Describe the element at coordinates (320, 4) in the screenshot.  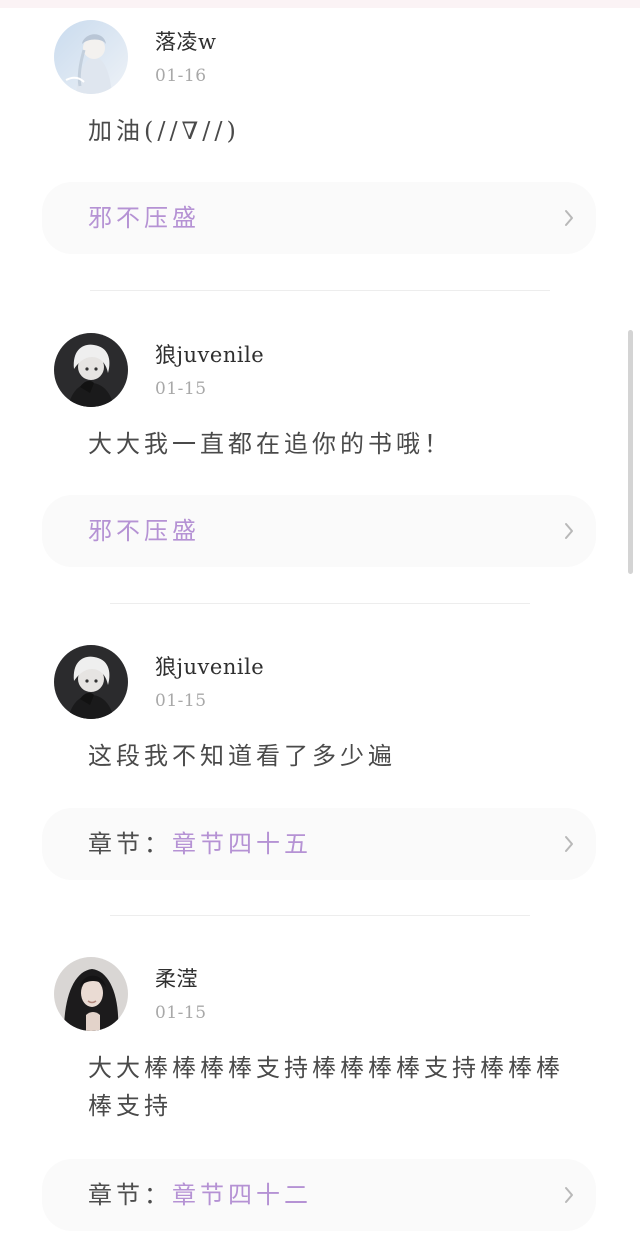
I see `status-bar-strip` at that location.